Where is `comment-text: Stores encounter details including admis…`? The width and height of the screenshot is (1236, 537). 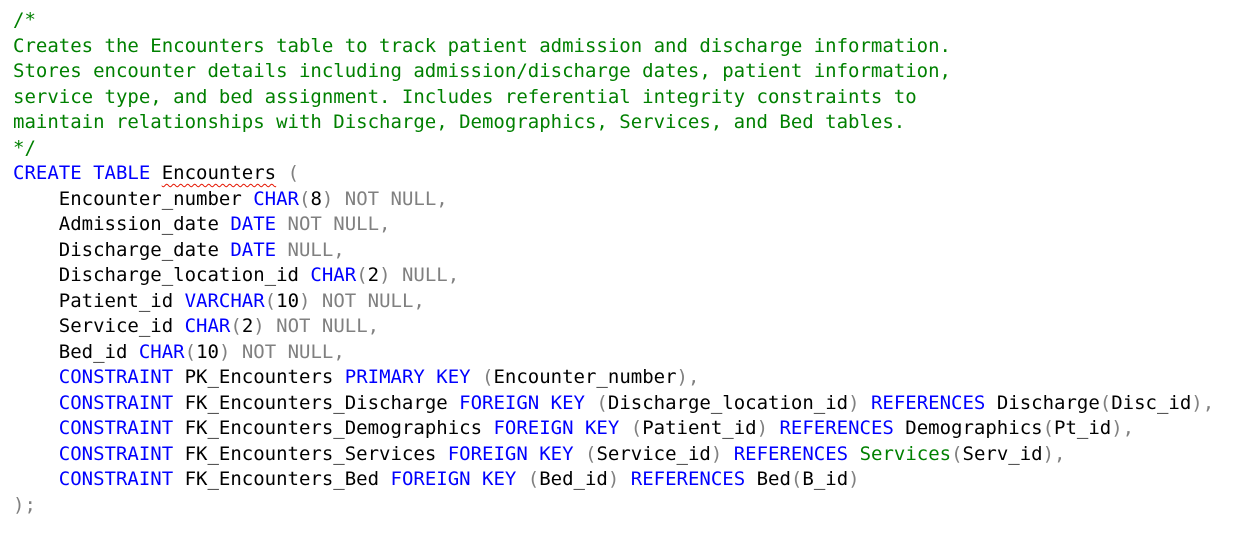 comment-text: Stores encounter details including admis… is located at coordinates (482, 71).